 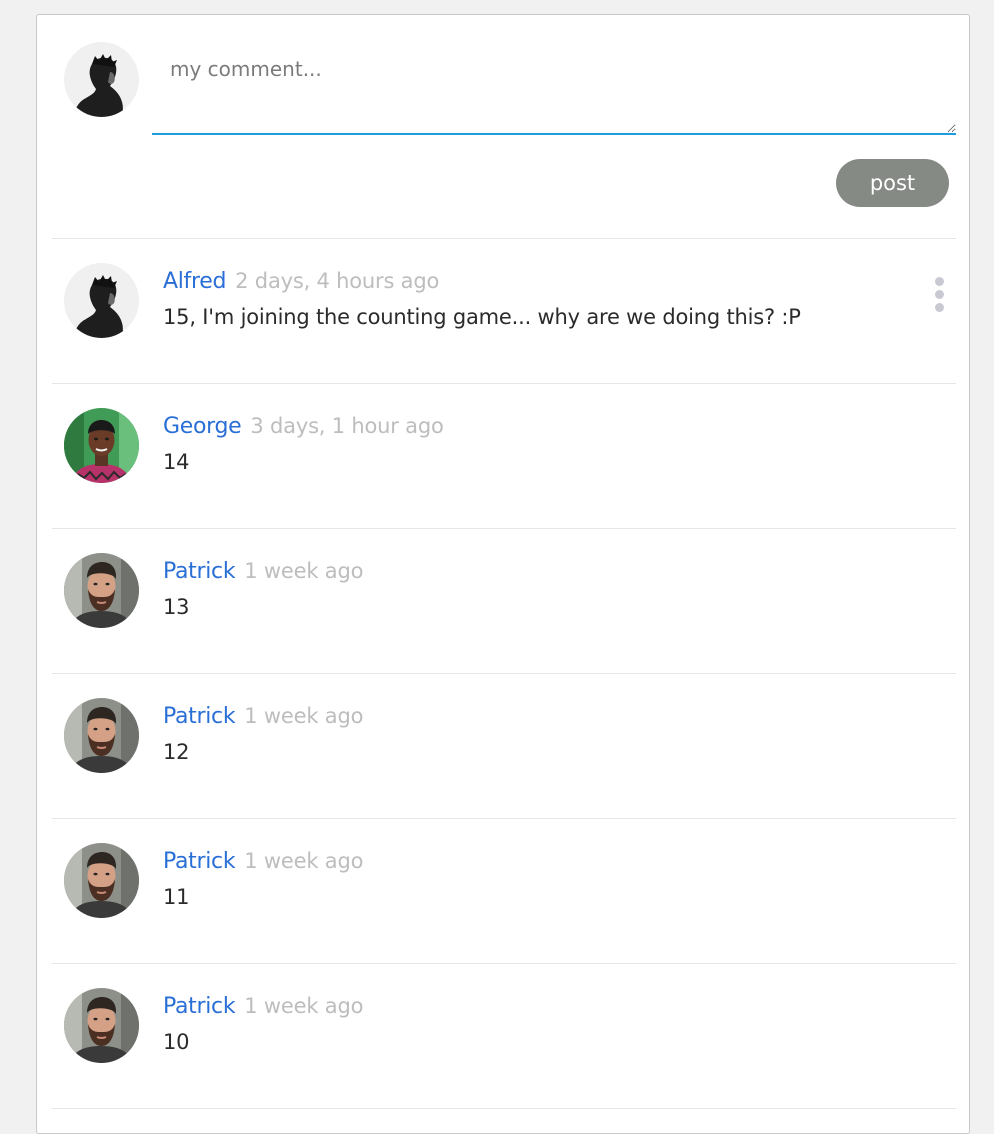 What do you see at coordinates (337, 281) in the screenshot?
I see `comment-timestamp: 2 days, 4 hours ago` at bounding box center [337, 281].